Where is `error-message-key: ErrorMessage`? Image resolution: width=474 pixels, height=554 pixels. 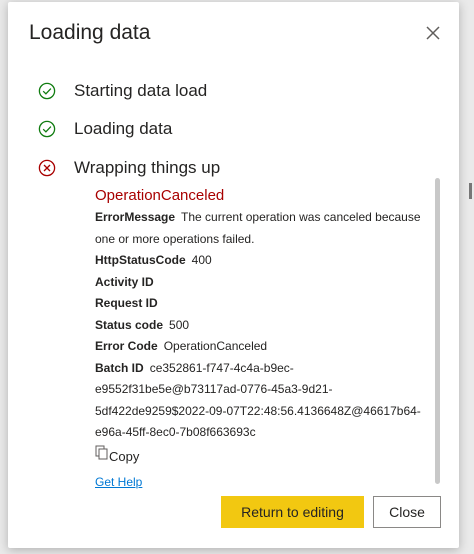
error-message-key: ErrorMessage is located at coordinates (135, 217).